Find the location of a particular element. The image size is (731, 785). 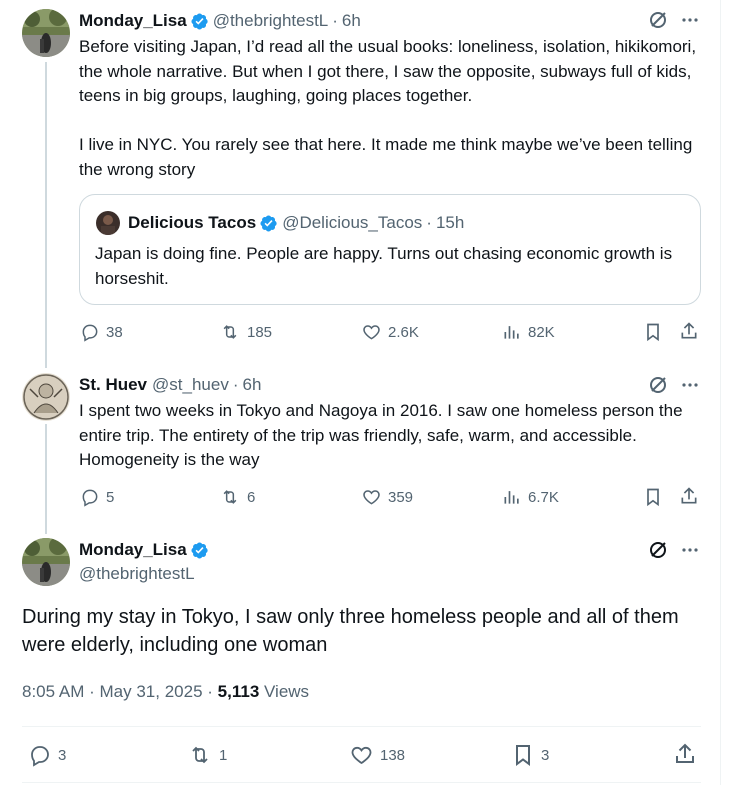

reply-button: 3 is located at coordinates (47, 755).